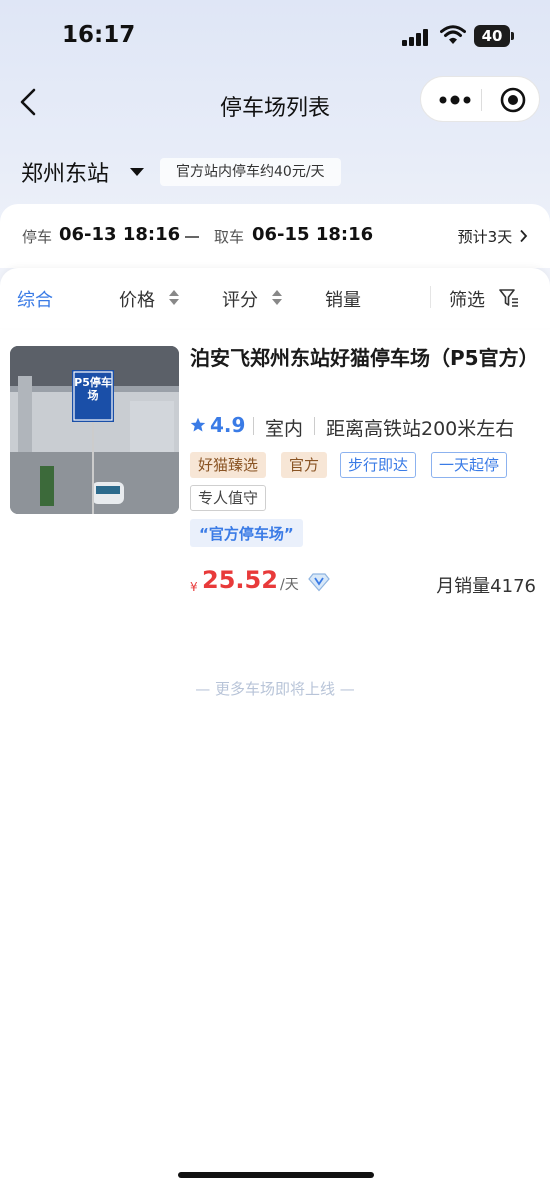  I want to click on parking-time-card: 停车 06-13 18:16 取车 06-15 18:16 预计3天, so click(275, 236).